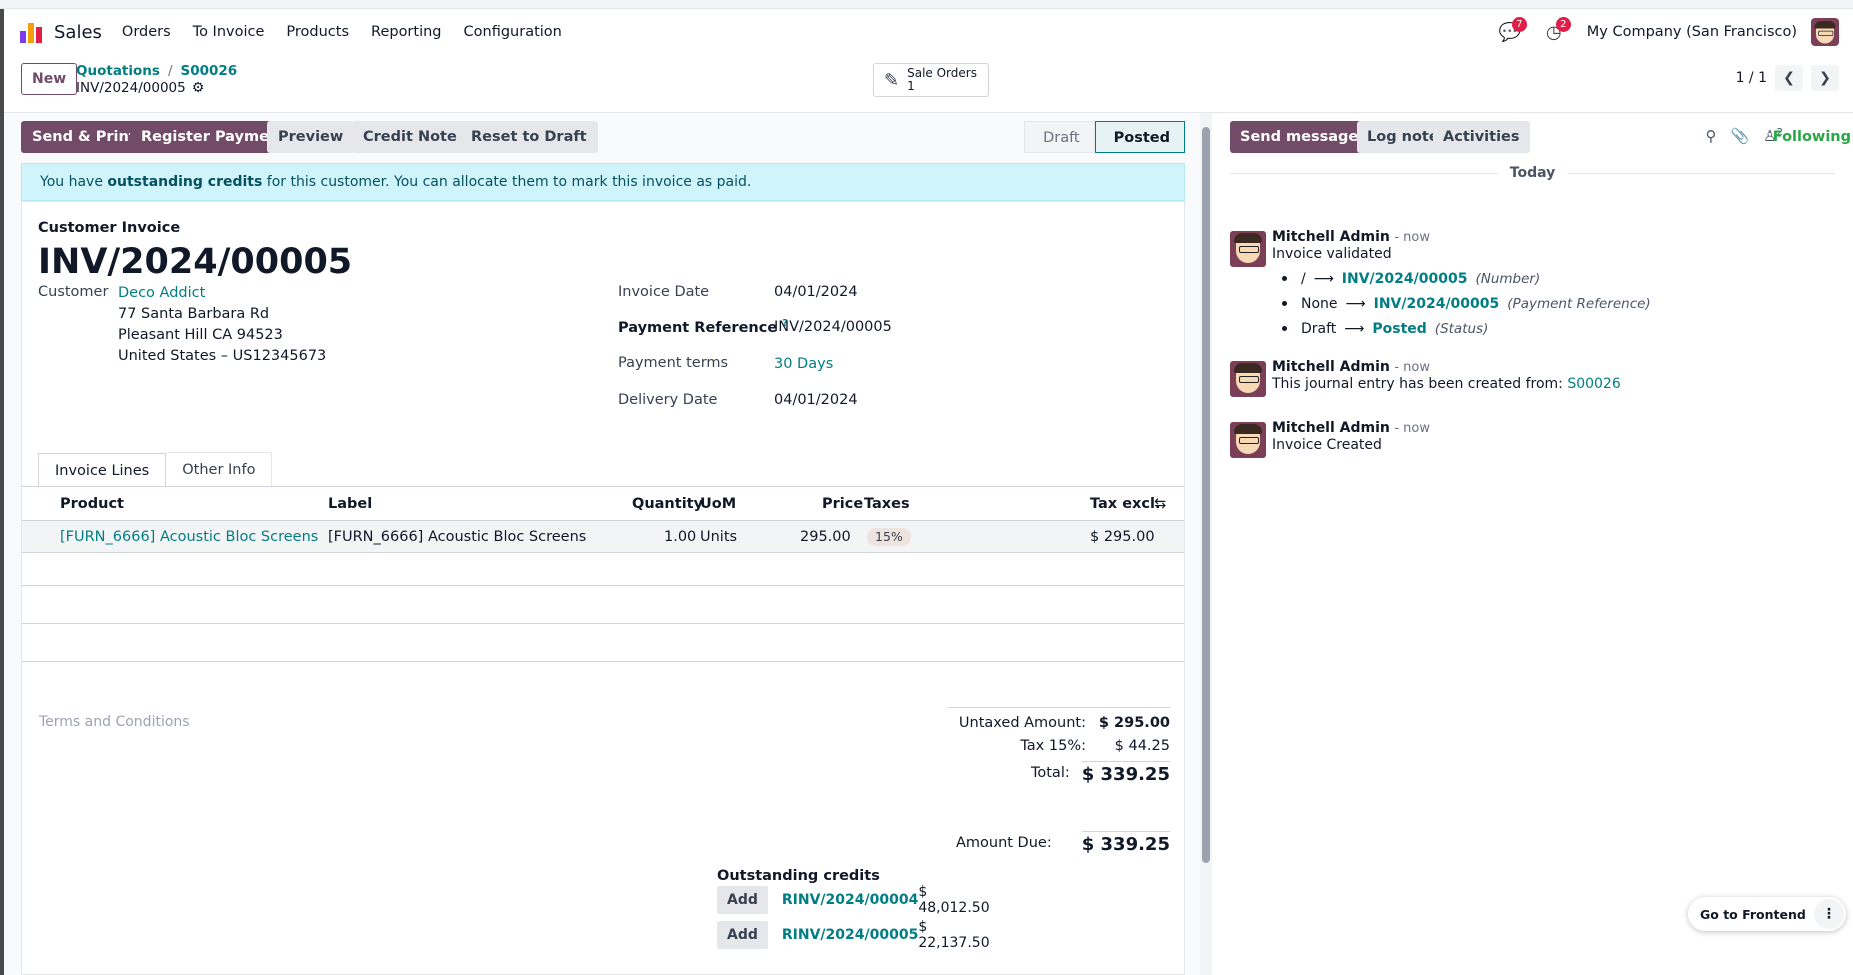 The image size is (1853, 975). I want to click on activities-button: Activities, so click(1481, 137).